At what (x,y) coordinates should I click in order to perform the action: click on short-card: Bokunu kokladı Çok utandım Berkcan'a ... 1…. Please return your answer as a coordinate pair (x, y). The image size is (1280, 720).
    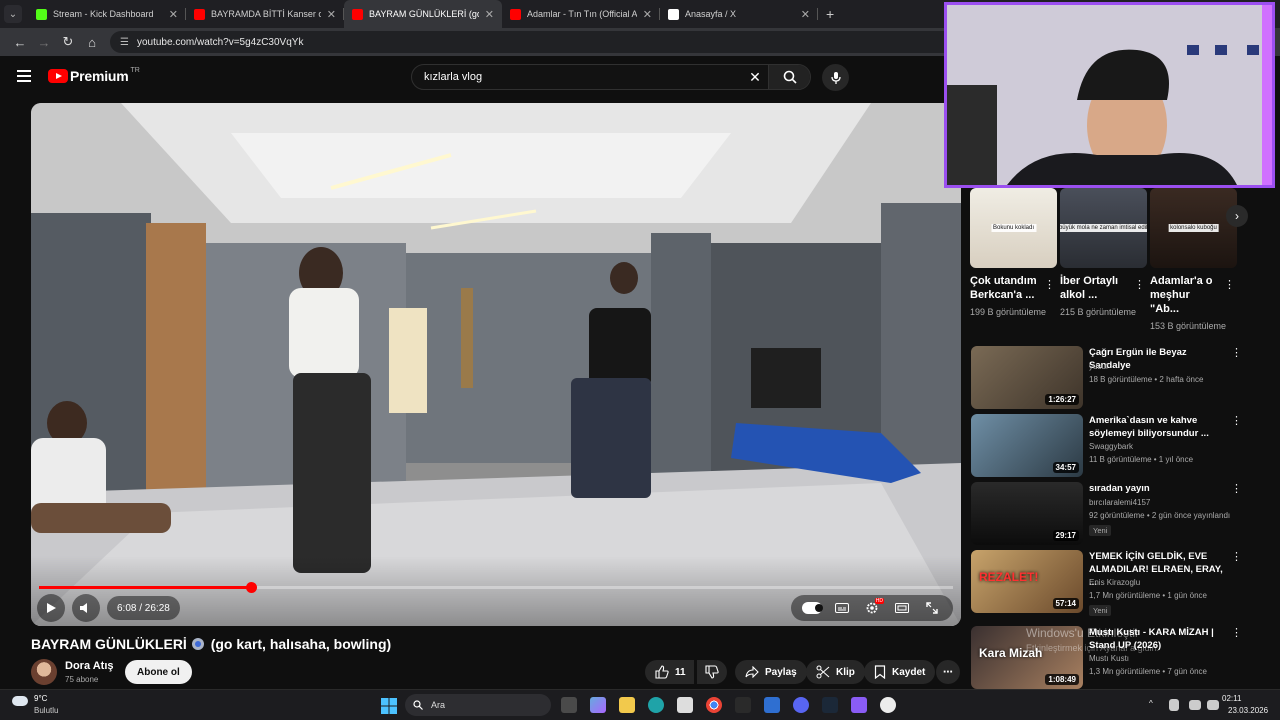
    Looking at the image, I should click on (1013, 253).